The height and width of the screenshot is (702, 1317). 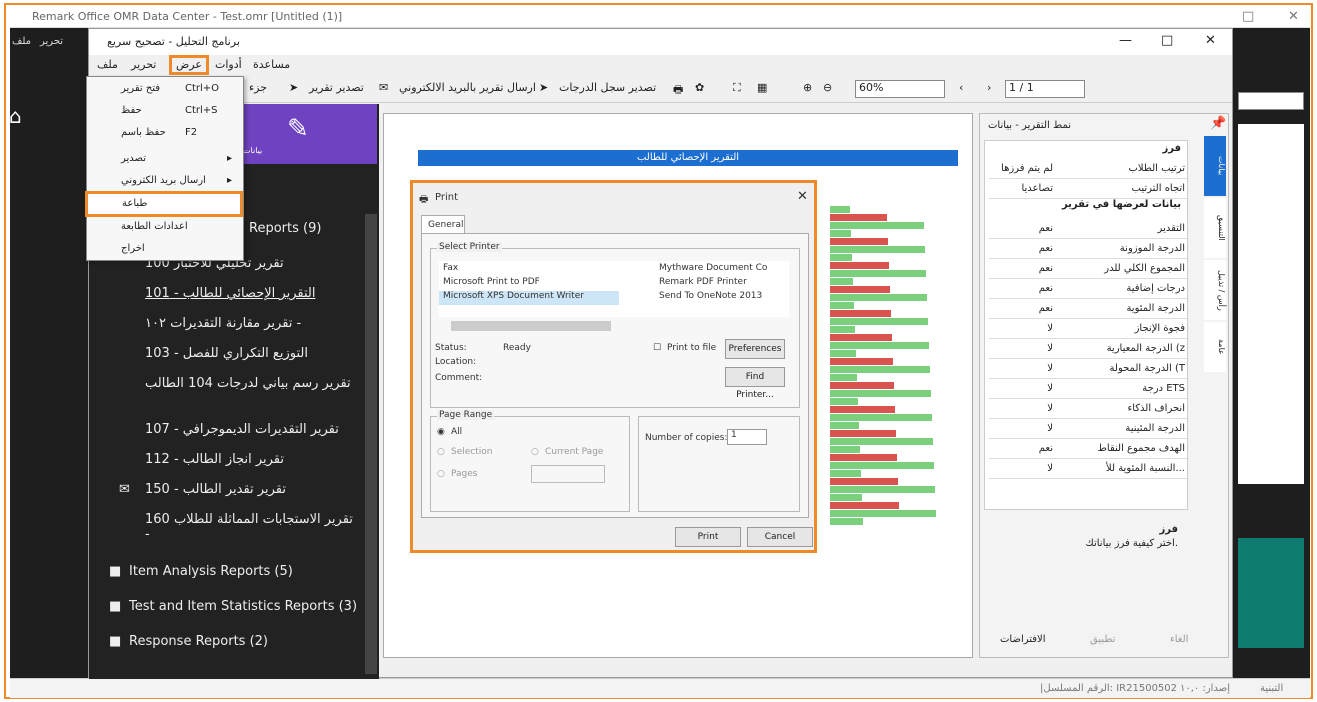 What do you see at coordinates (215, 489) in the screenshot?
I see `report-item: تقرير تقدير الطالب - 150` at bounding box center [215, 489].